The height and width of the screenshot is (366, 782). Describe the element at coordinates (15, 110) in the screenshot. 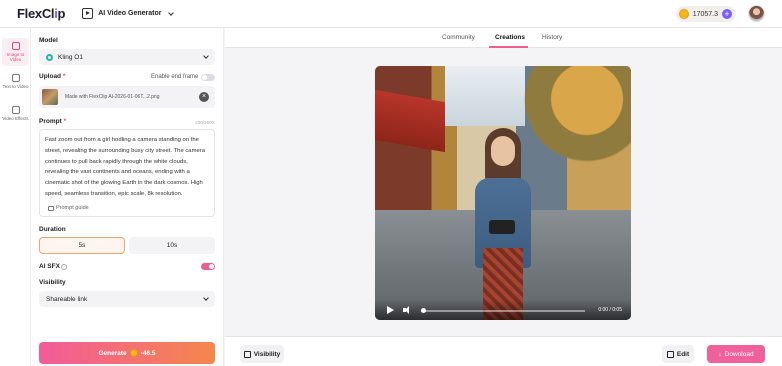

I see `effects-icon` at that location.